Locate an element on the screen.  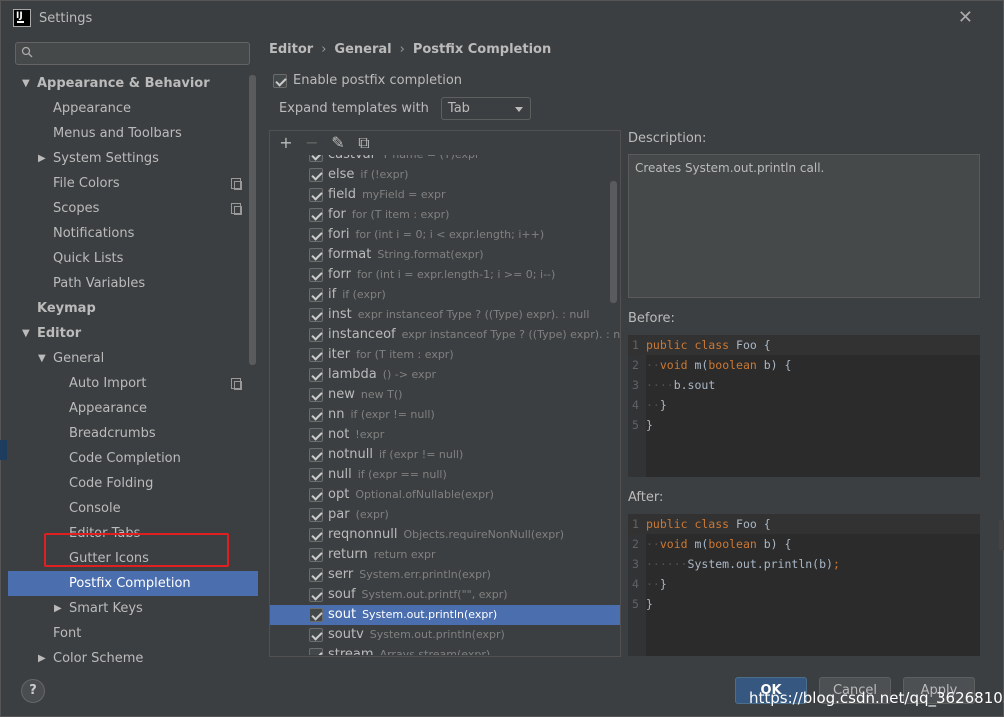
help-button: ? is located at coordinates (33, 691).